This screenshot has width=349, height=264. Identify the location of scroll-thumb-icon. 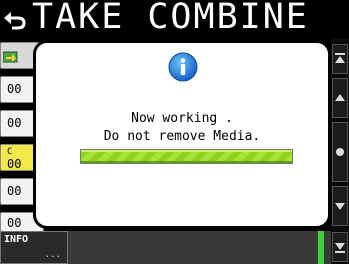
(340, 152).